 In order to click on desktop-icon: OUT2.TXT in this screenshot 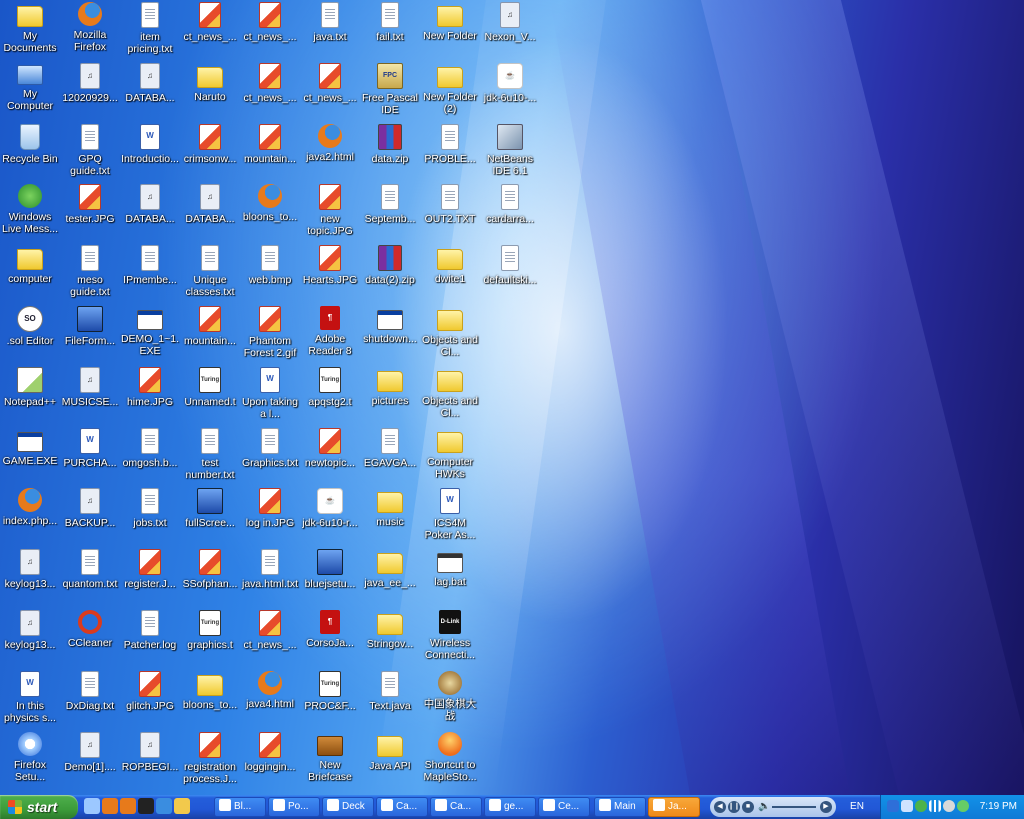, I will do `click(450, 212)`.